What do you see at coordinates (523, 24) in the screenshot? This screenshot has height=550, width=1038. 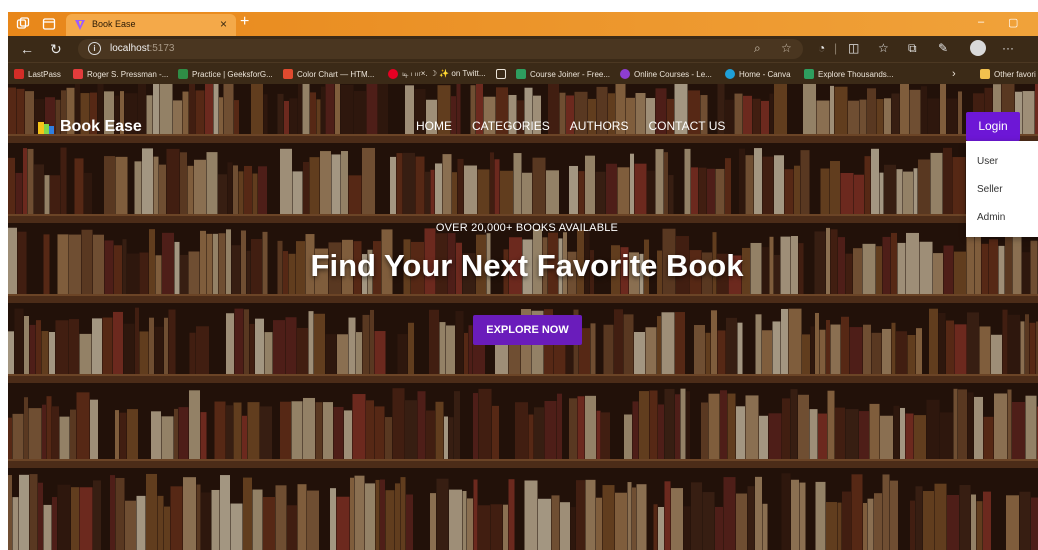 I see `browser-title-bar: Book Ease × + – ▢` at bounding box center [523, 24].